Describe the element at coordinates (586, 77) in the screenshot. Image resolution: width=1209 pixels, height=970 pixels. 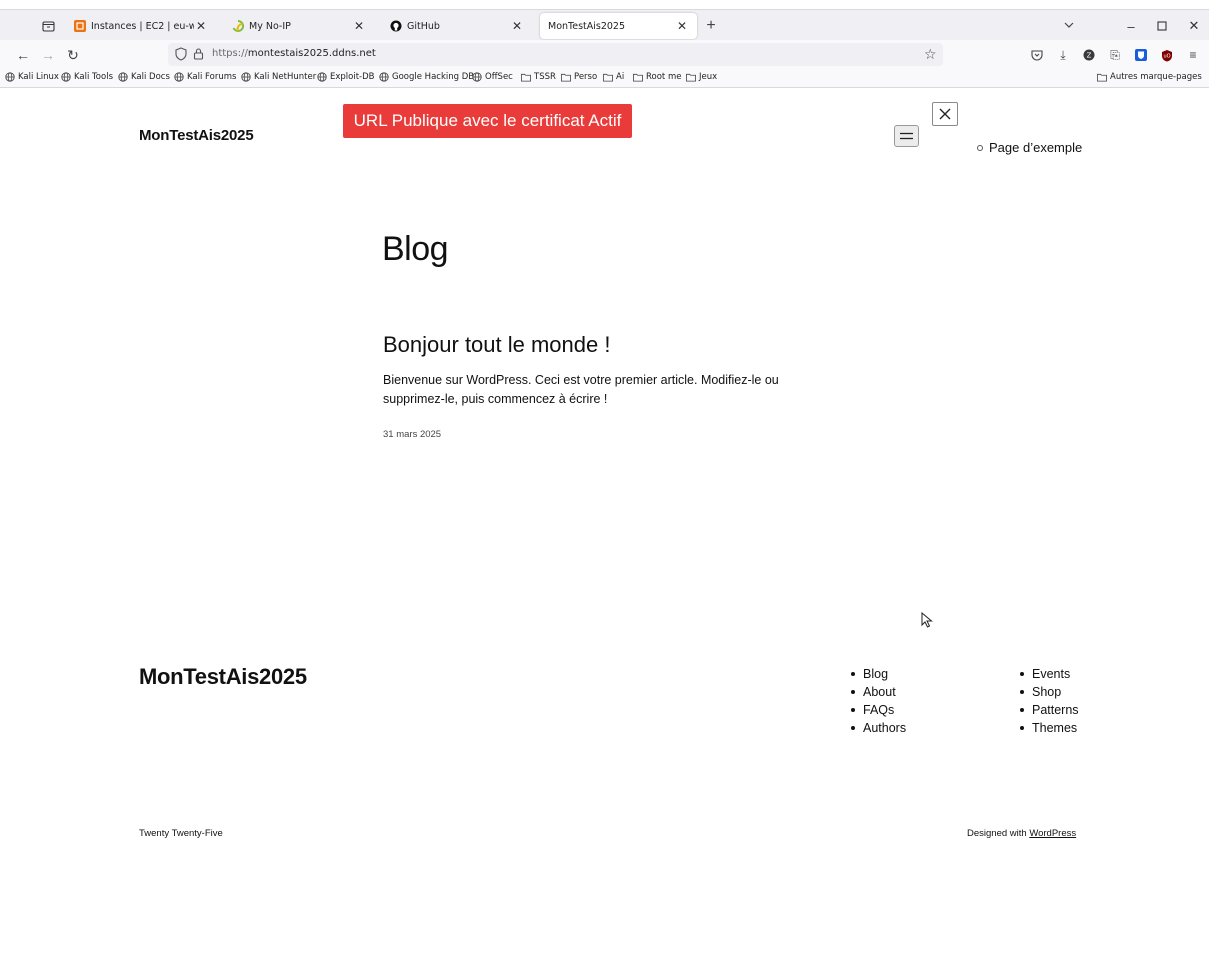
I see `bookmark-label: Perso` at that location.